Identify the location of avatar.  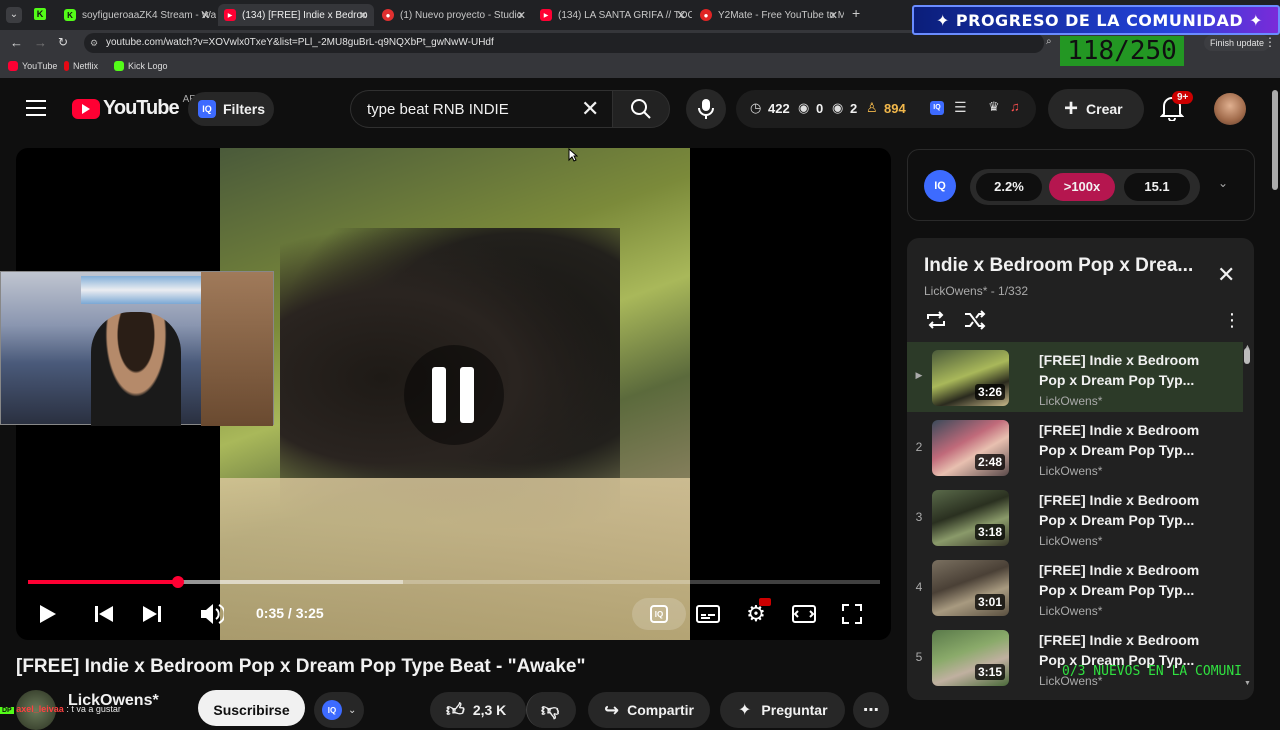
(1230, 109).